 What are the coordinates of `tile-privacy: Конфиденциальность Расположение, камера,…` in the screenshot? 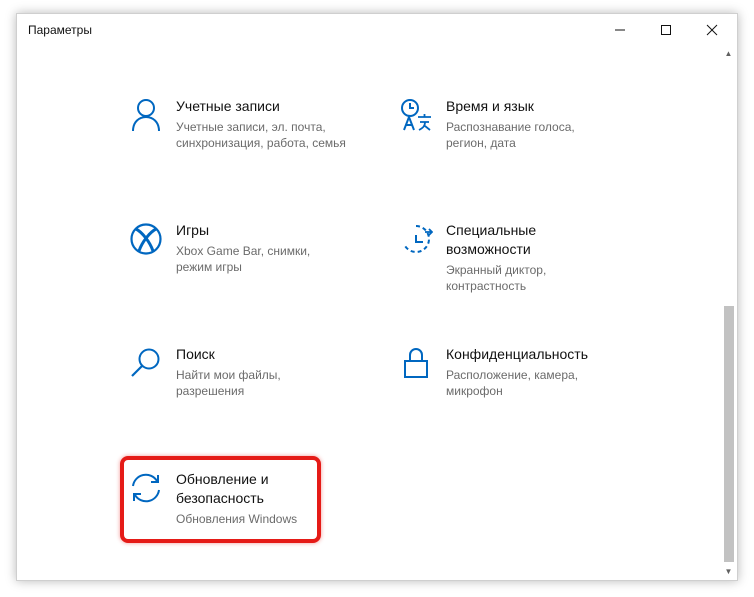 It's located at (513, 372).